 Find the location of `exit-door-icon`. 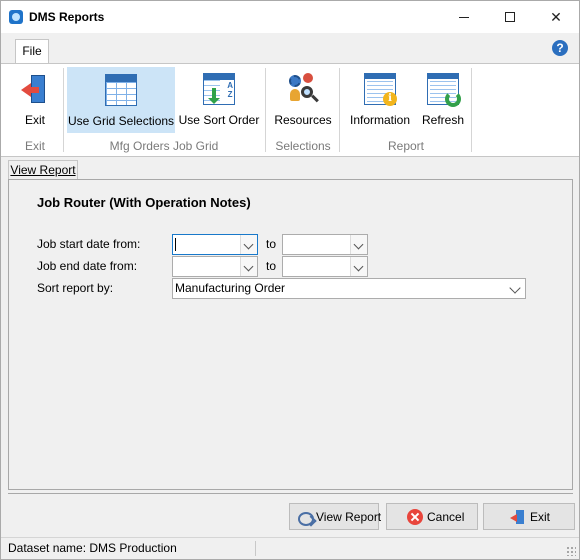

exit-door-icon is located at coordinates (35, 89).